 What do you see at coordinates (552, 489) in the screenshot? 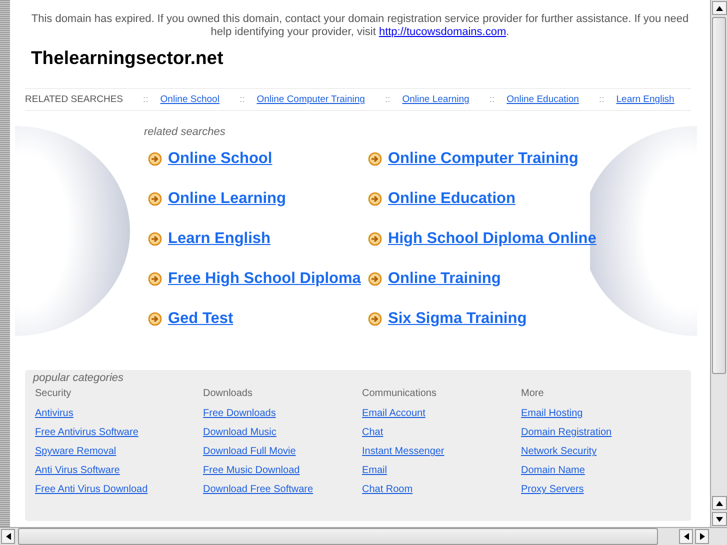
I see `category-link: Proxy Servers` at bounding box center [552, 489].